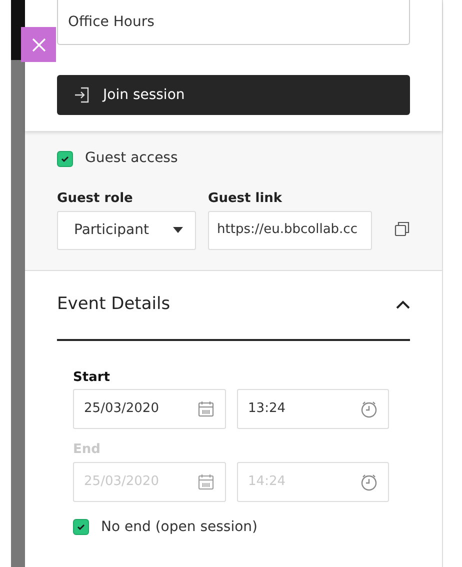 The image size is (462, 567). Describe the element at coordinates (178, 230) in the screenshot. I see `dropdown-caret-icon` at that location.